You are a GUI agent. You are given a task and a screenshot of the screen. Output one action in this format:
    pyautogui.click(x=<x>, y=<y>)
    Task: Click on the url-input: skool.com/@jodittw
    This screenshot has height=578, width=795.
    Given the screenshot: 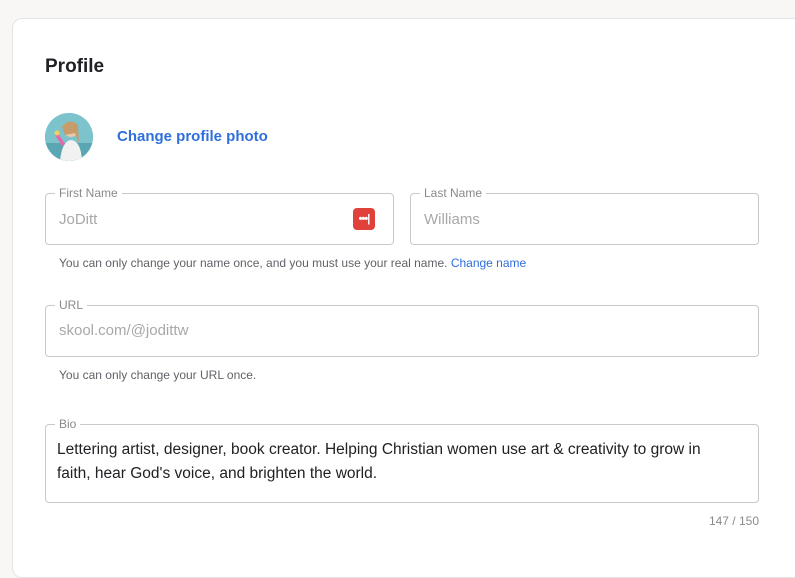 What is the action you would take?
    pyautogui.click(x=123, y=330)
    